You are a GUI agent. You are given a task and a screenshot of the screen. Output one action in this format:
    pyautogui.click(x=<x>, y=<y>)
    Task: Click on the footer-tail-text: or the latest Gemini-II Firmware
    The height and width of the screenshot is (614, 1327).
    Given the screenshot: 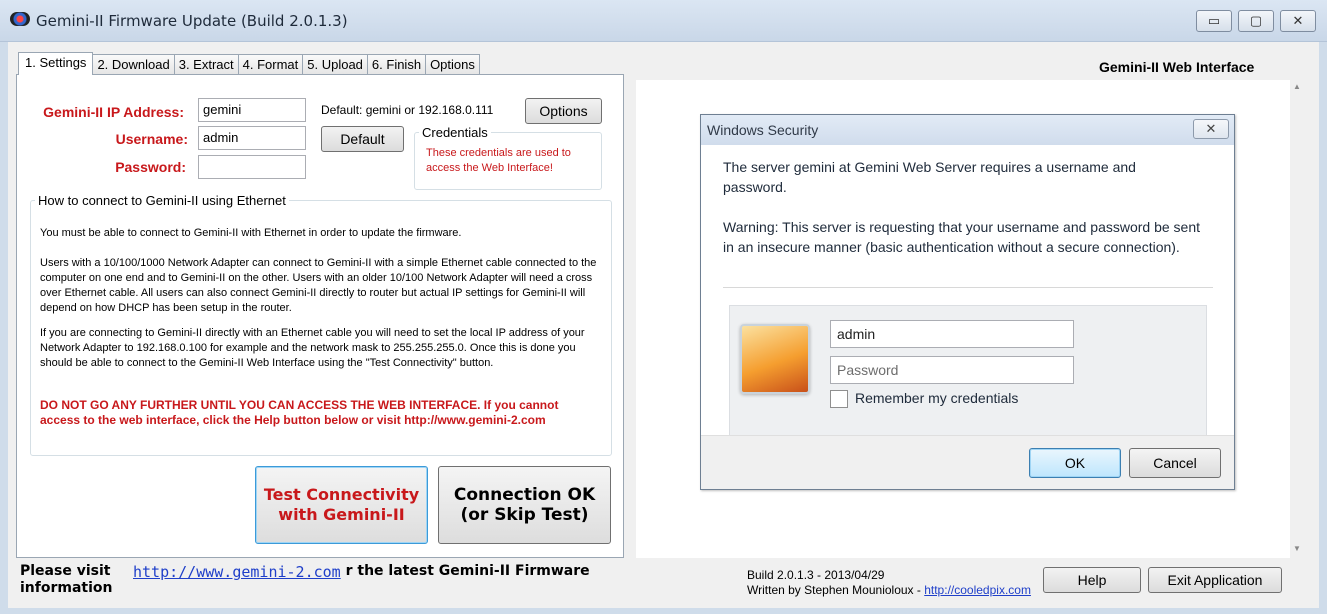 What is the action you would take?
    pyautogui.click(x=463, y=571)
    